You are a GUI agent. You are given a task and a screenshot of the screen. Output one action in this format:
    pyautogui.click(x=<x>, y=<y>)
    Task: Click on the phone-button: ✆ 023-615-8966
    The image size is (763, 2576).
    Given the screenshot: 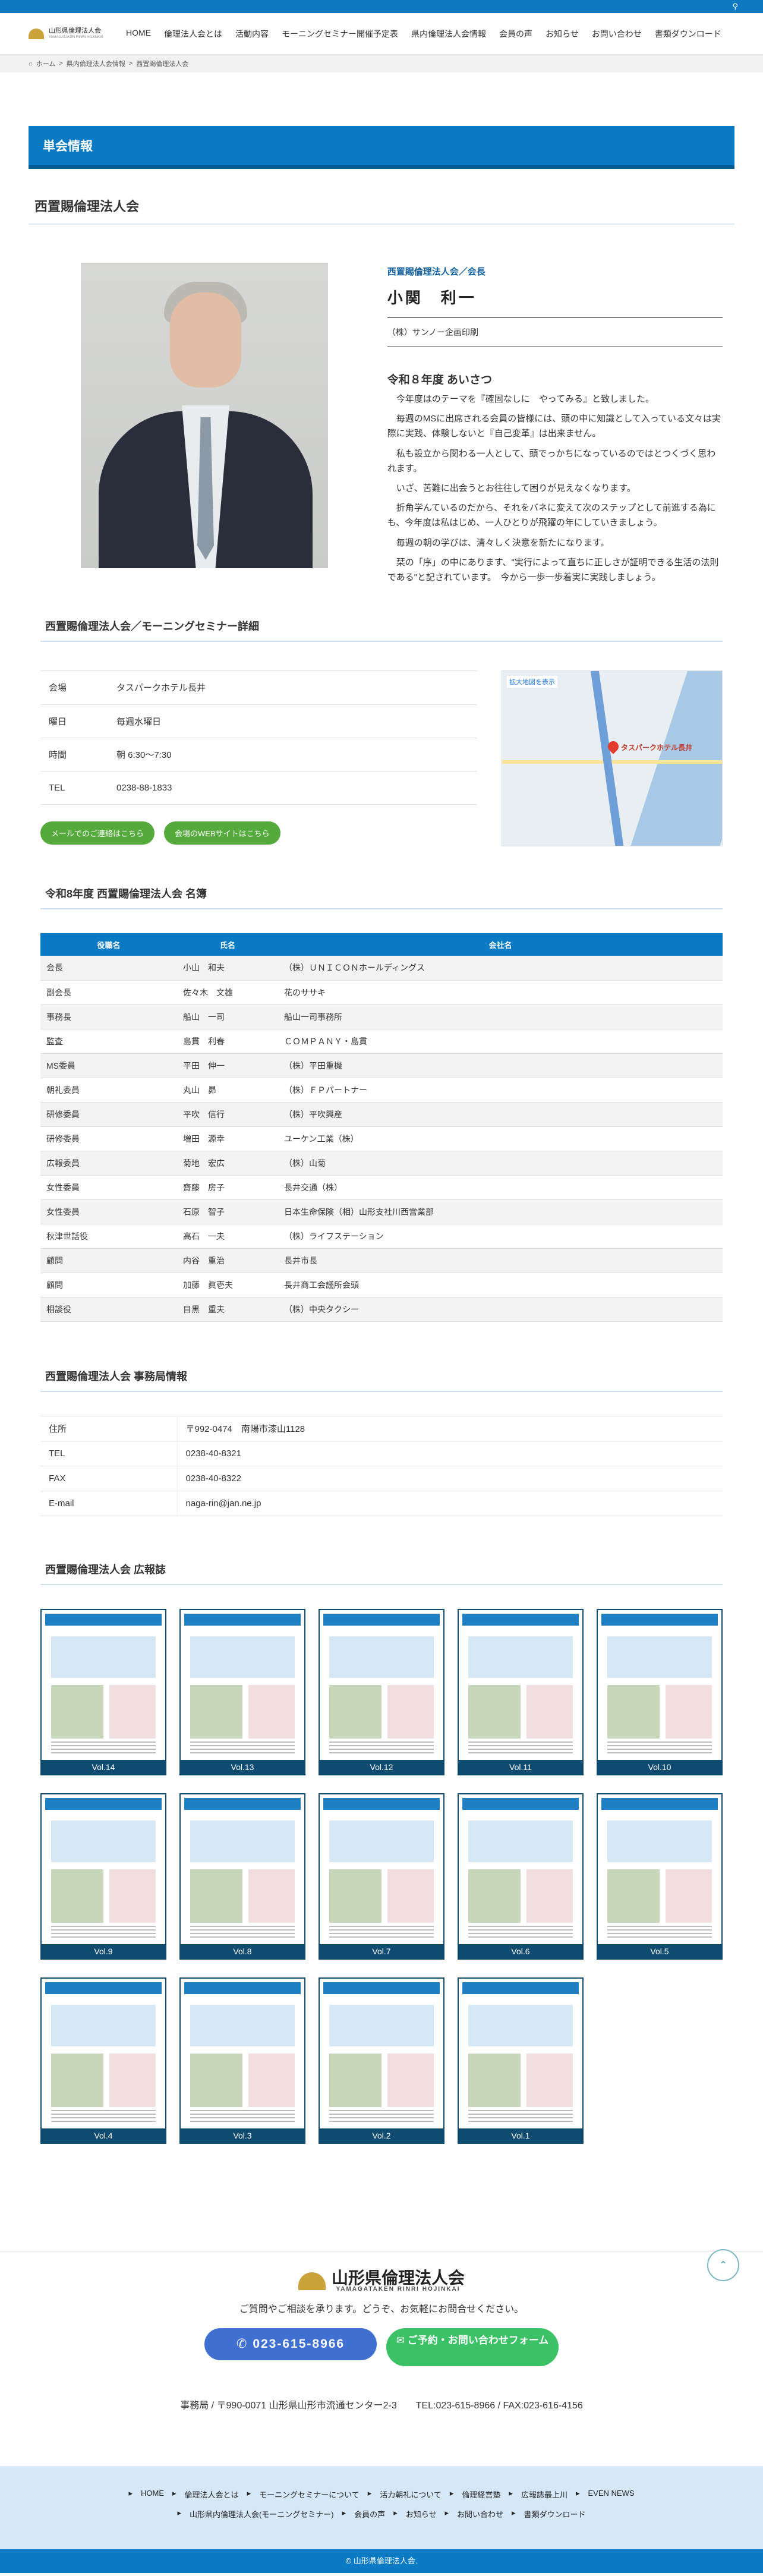 What is the action you would take?
    pyautogui.click(x=290, y=2344)
    